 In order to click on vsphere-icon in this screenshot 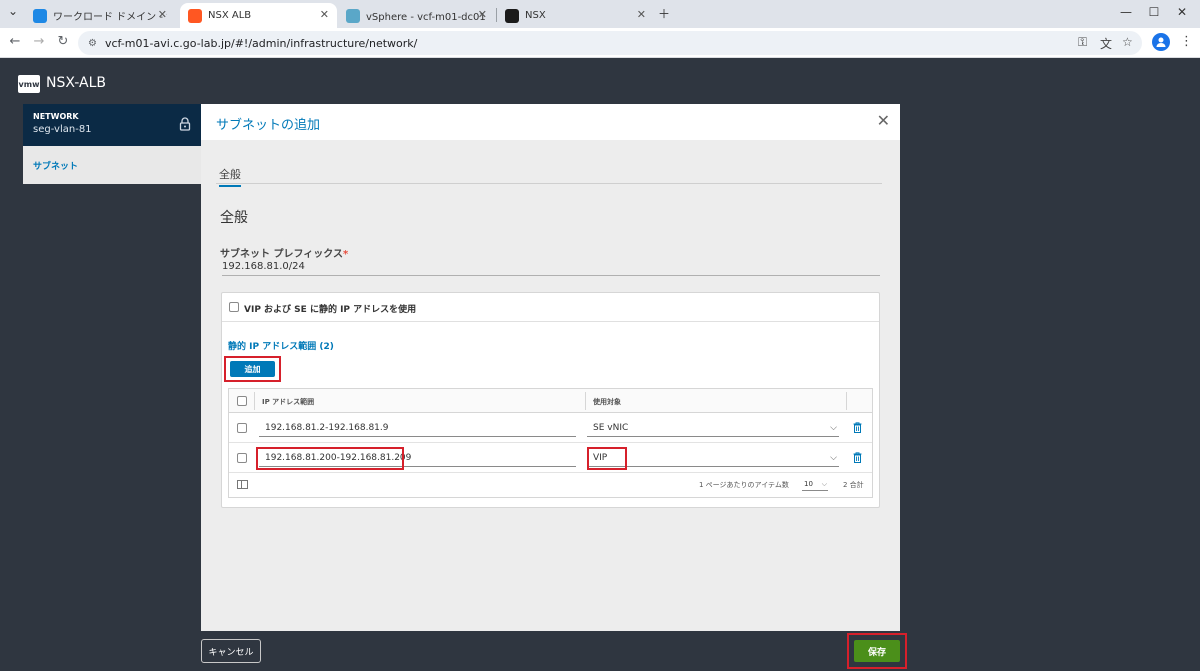, I will do `click(353, 15)`.